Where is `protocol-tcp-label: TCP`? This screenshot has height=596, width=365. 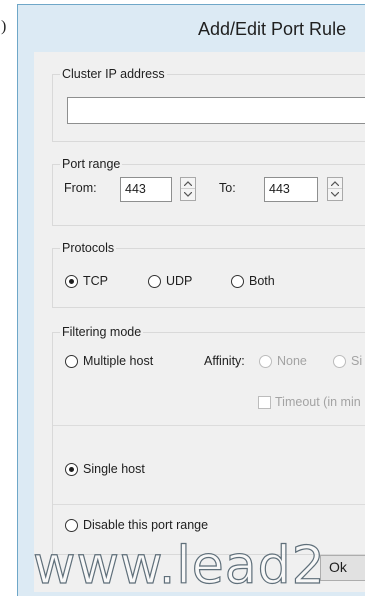
protocol-tcp-label: TCP is located at coordinates (95, 281).